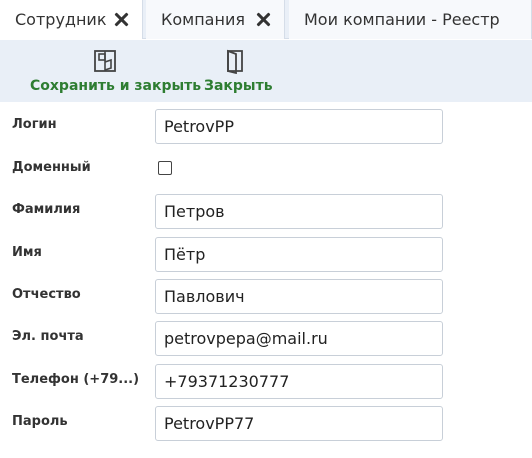 This screenshot has height=458, width=532. I want to click on close-label: Закрыть, so click(238, 86).